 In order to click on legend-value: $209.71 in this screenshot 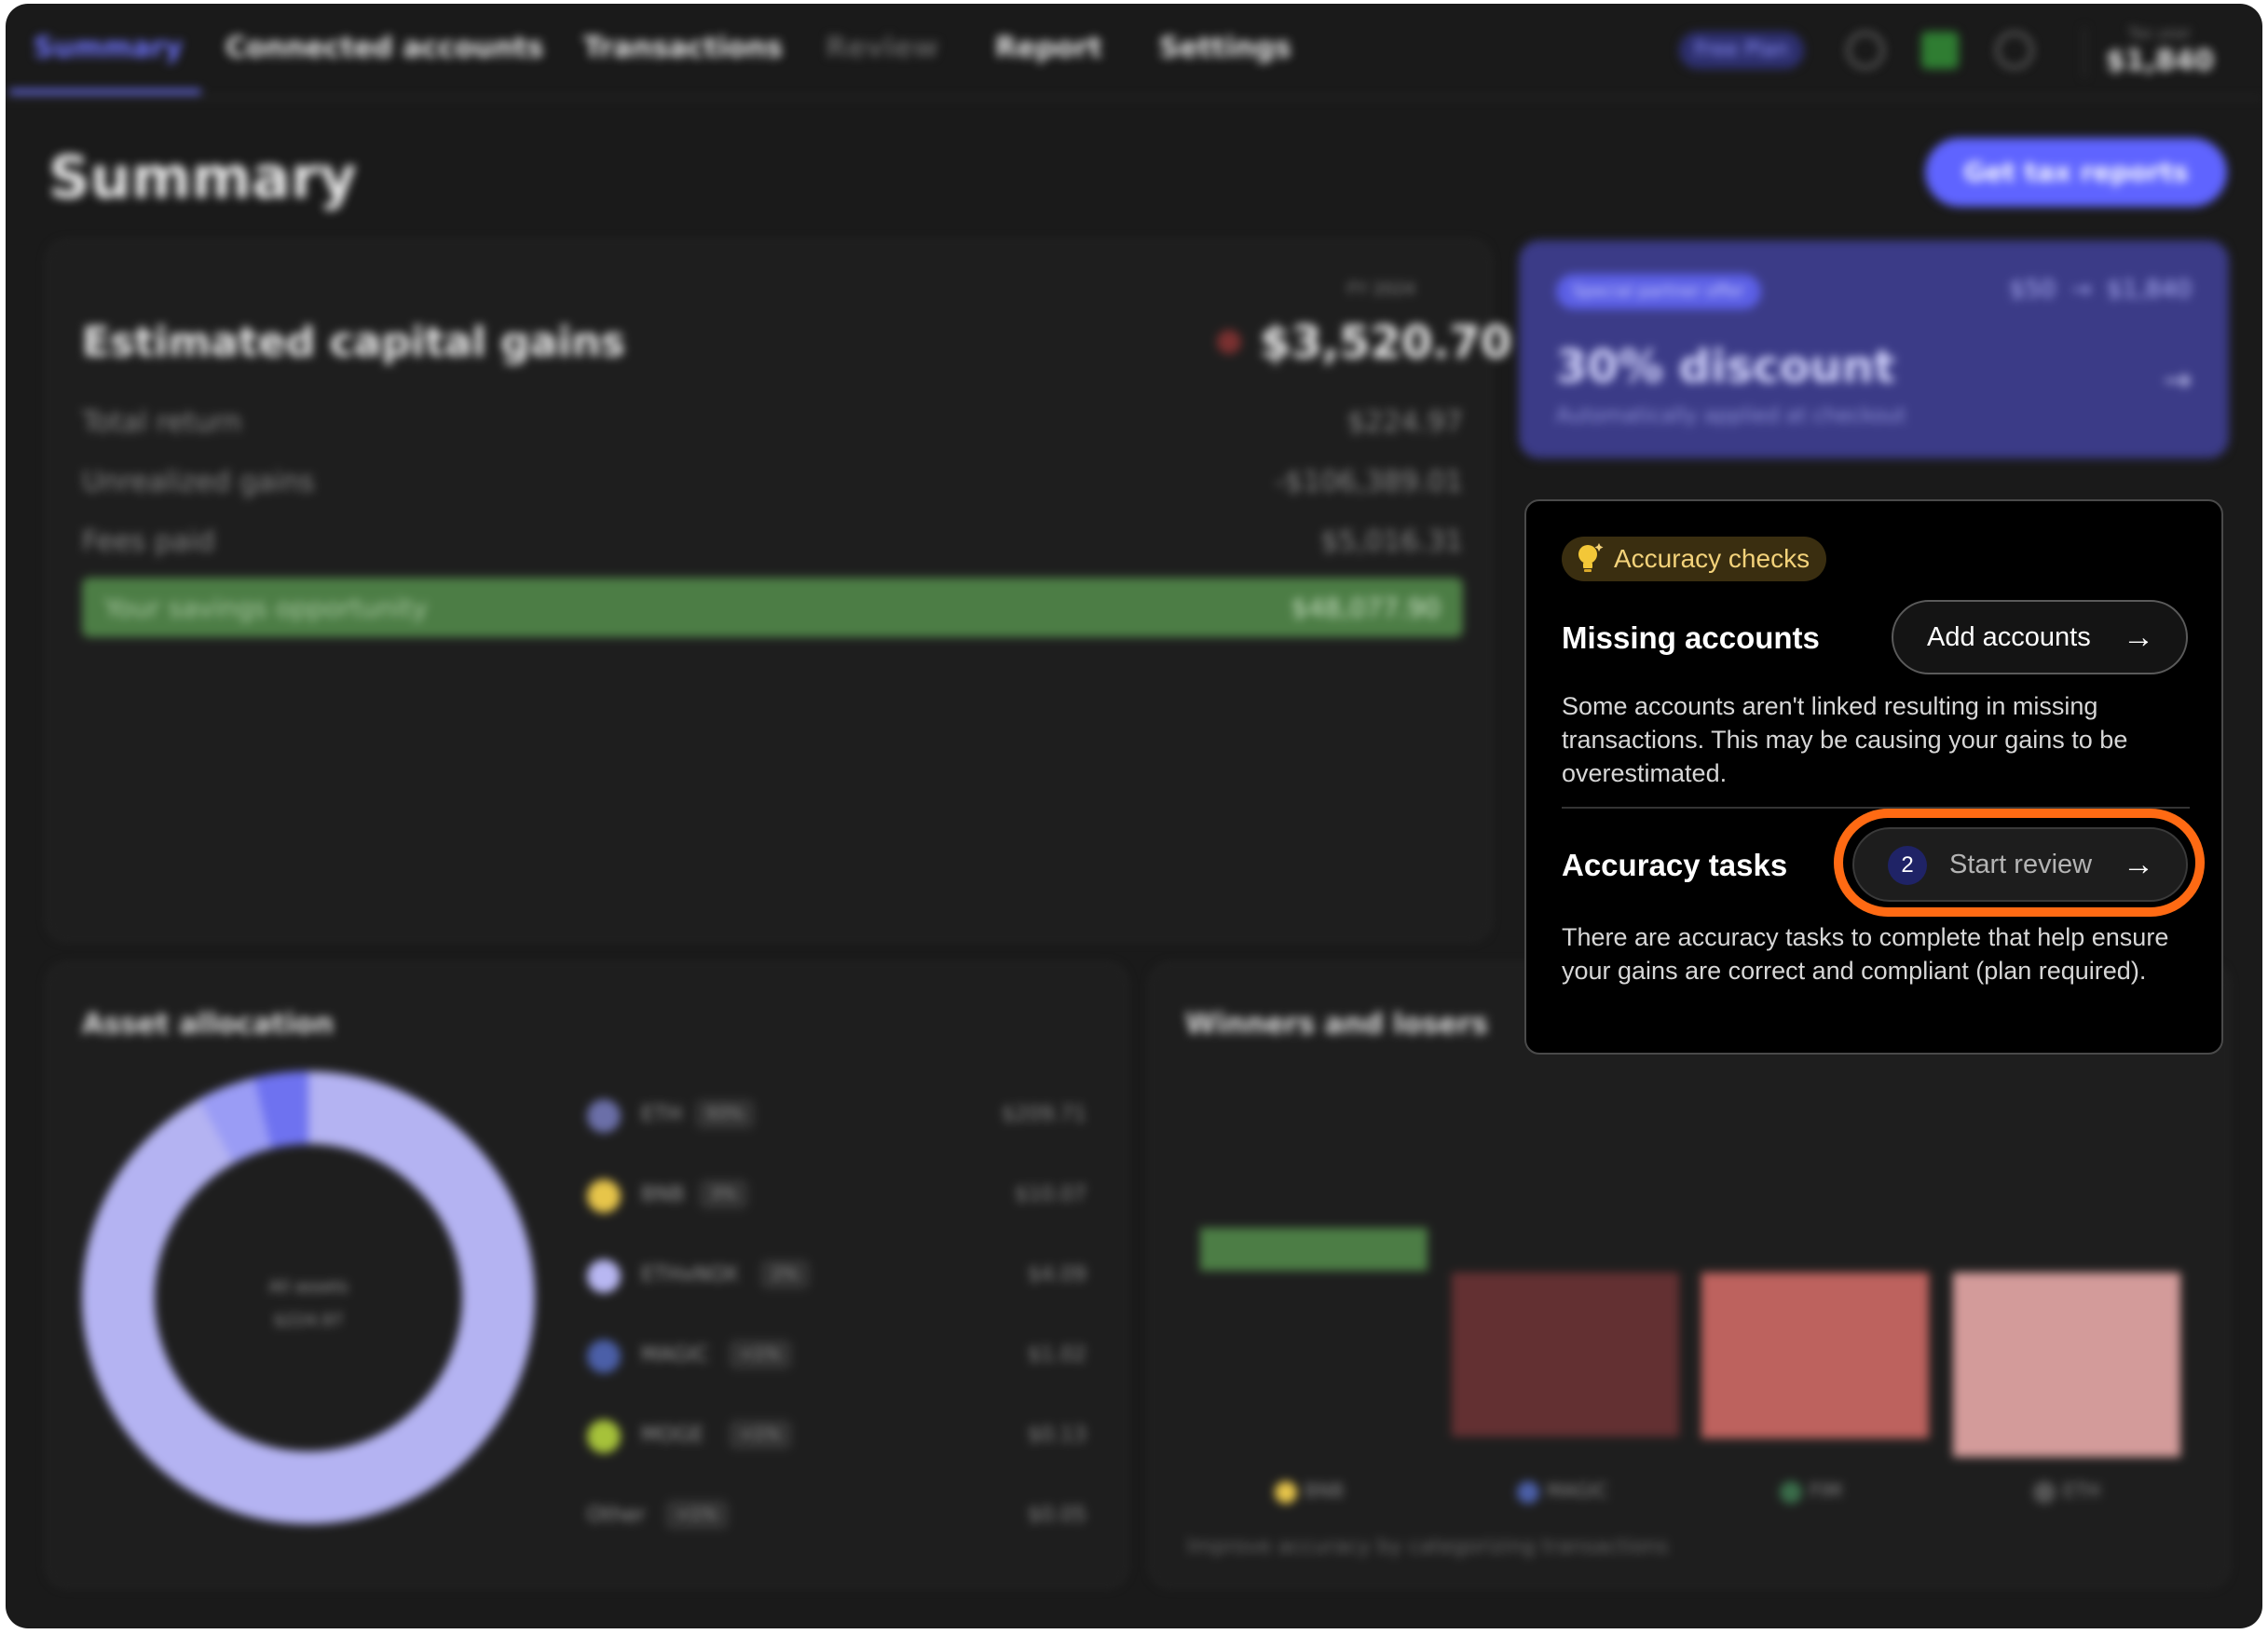, I will do `click(1044, 1115)`.